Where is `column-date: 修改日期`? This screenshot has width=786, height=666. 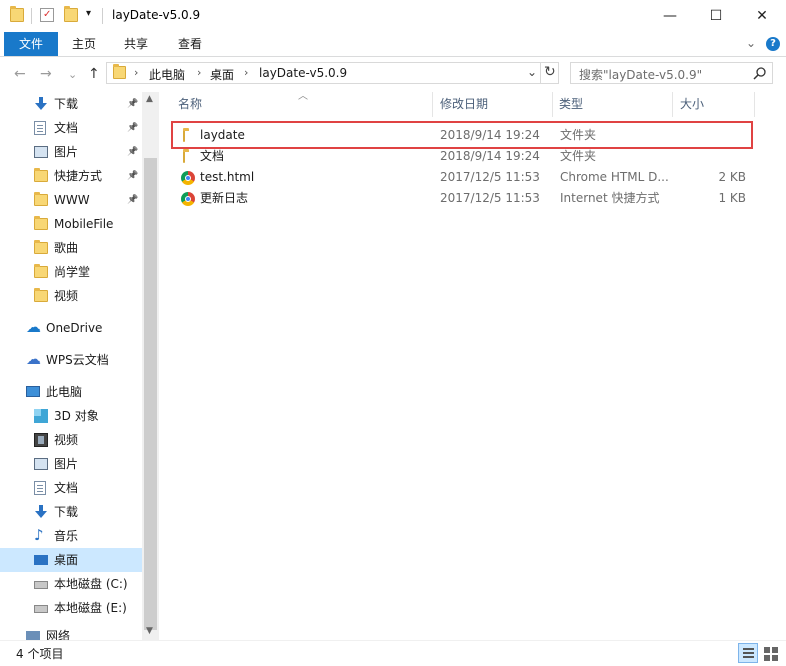 column-date: 修改日期 is located at coordinates (464, 104).